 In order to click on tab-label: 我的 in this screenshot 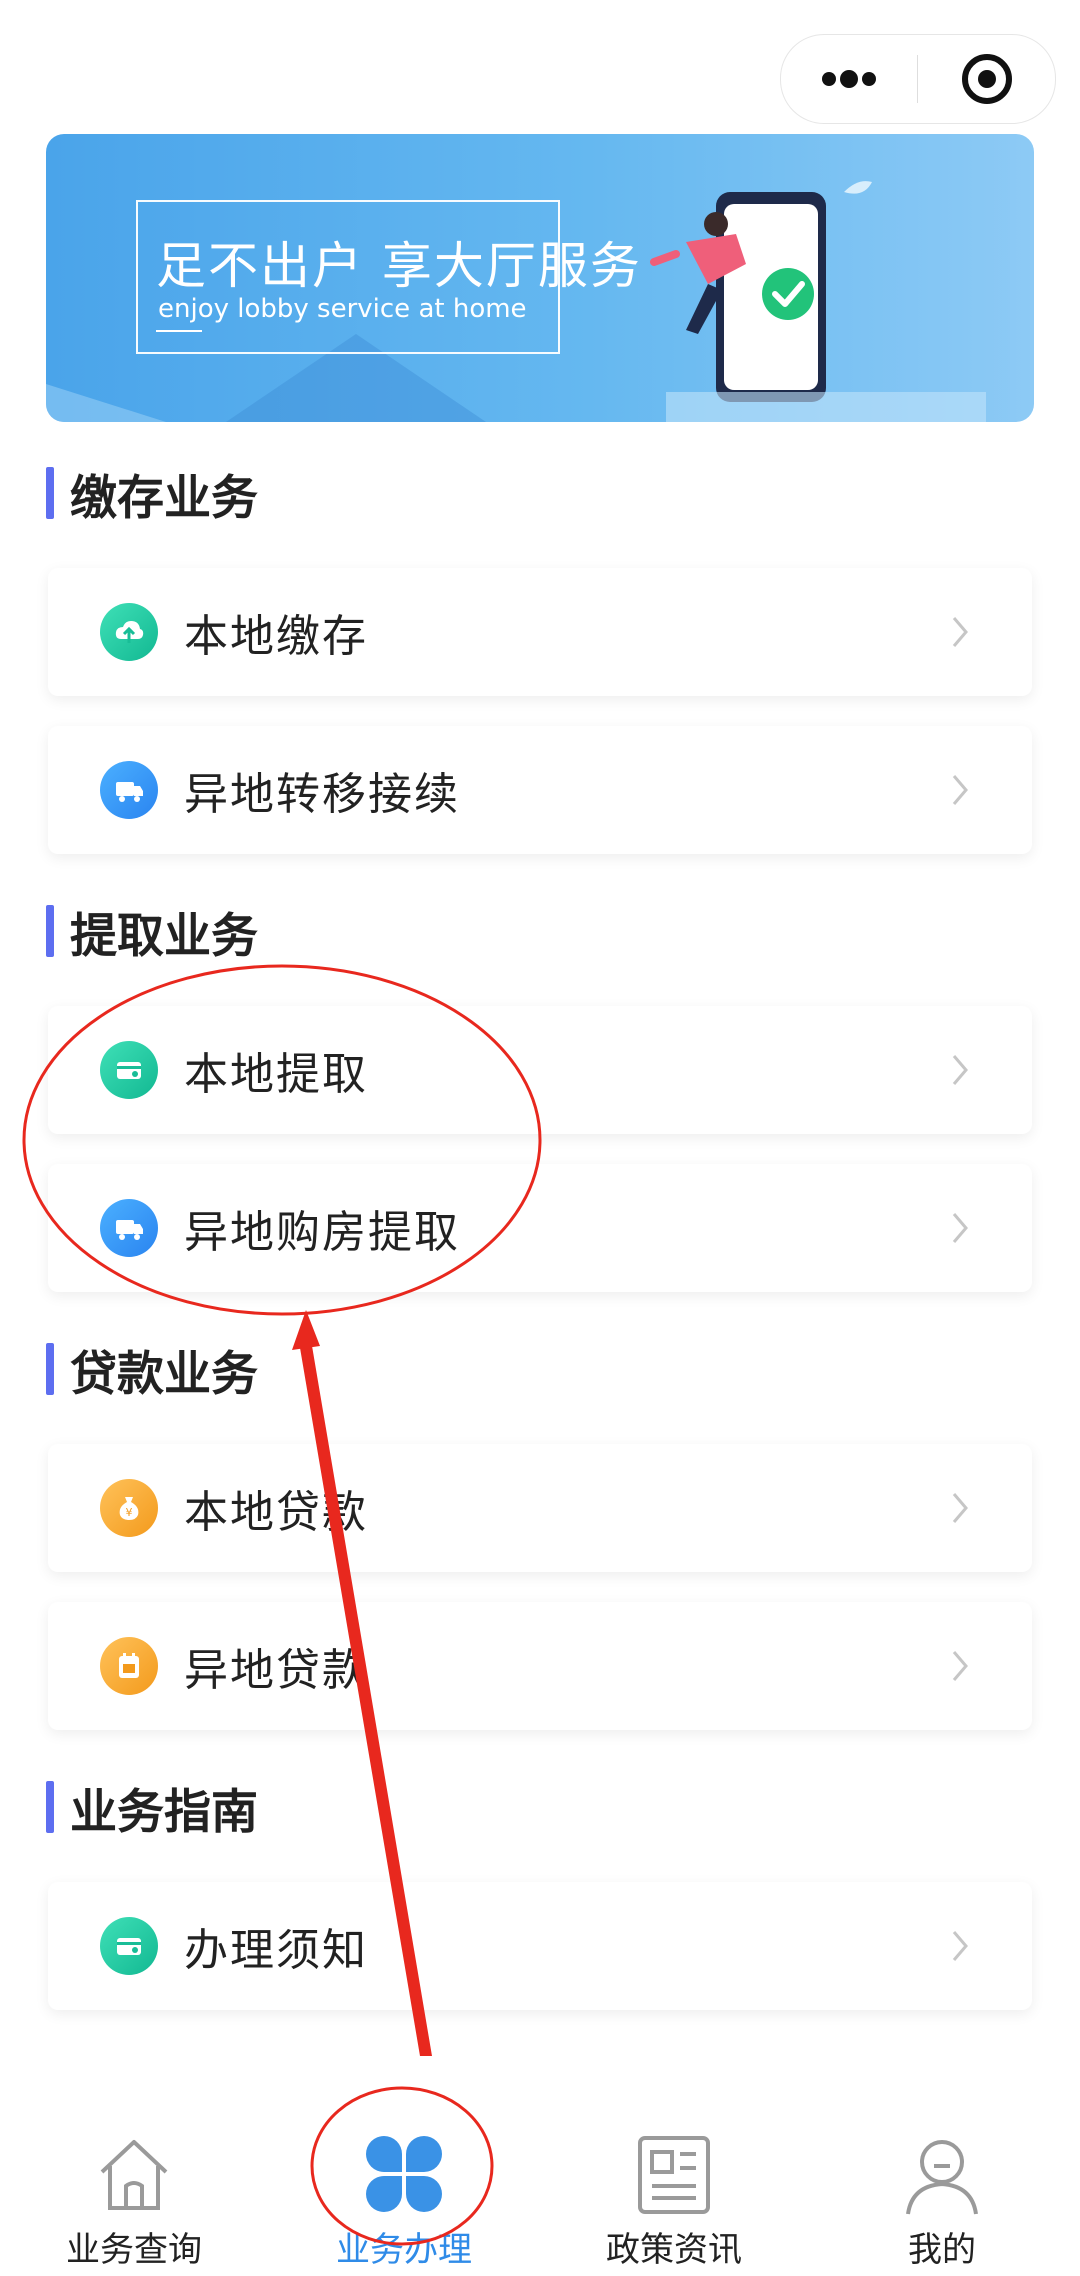, I will do `click(942, 2250)`.